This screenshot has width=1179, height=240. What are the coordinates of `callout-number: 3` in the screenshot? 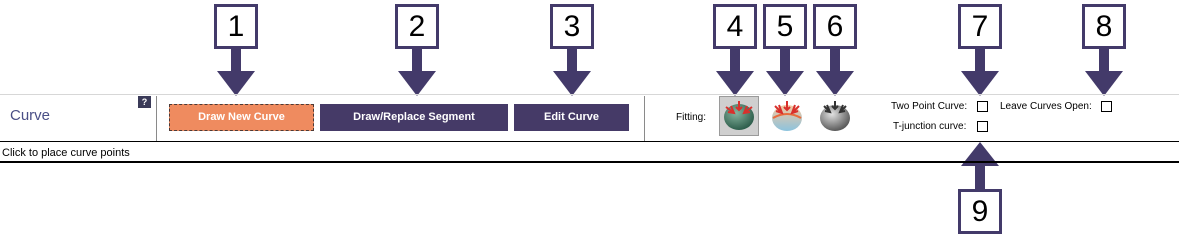 It's located at (572, 26).